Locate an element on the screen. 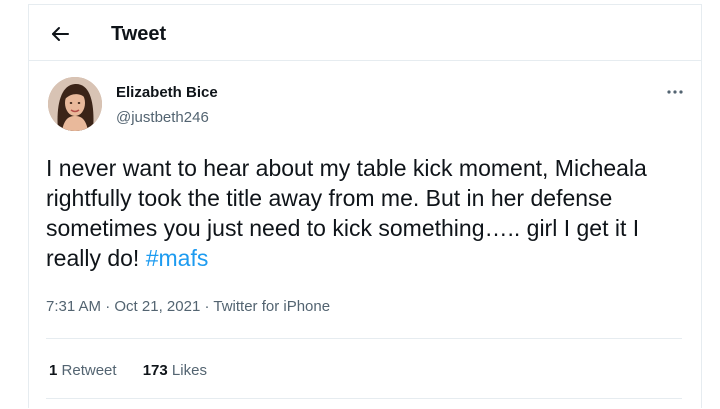 This screenshot has height=409, width=720. likes-stat: 173 Likes is located at coordinates (175, 370).